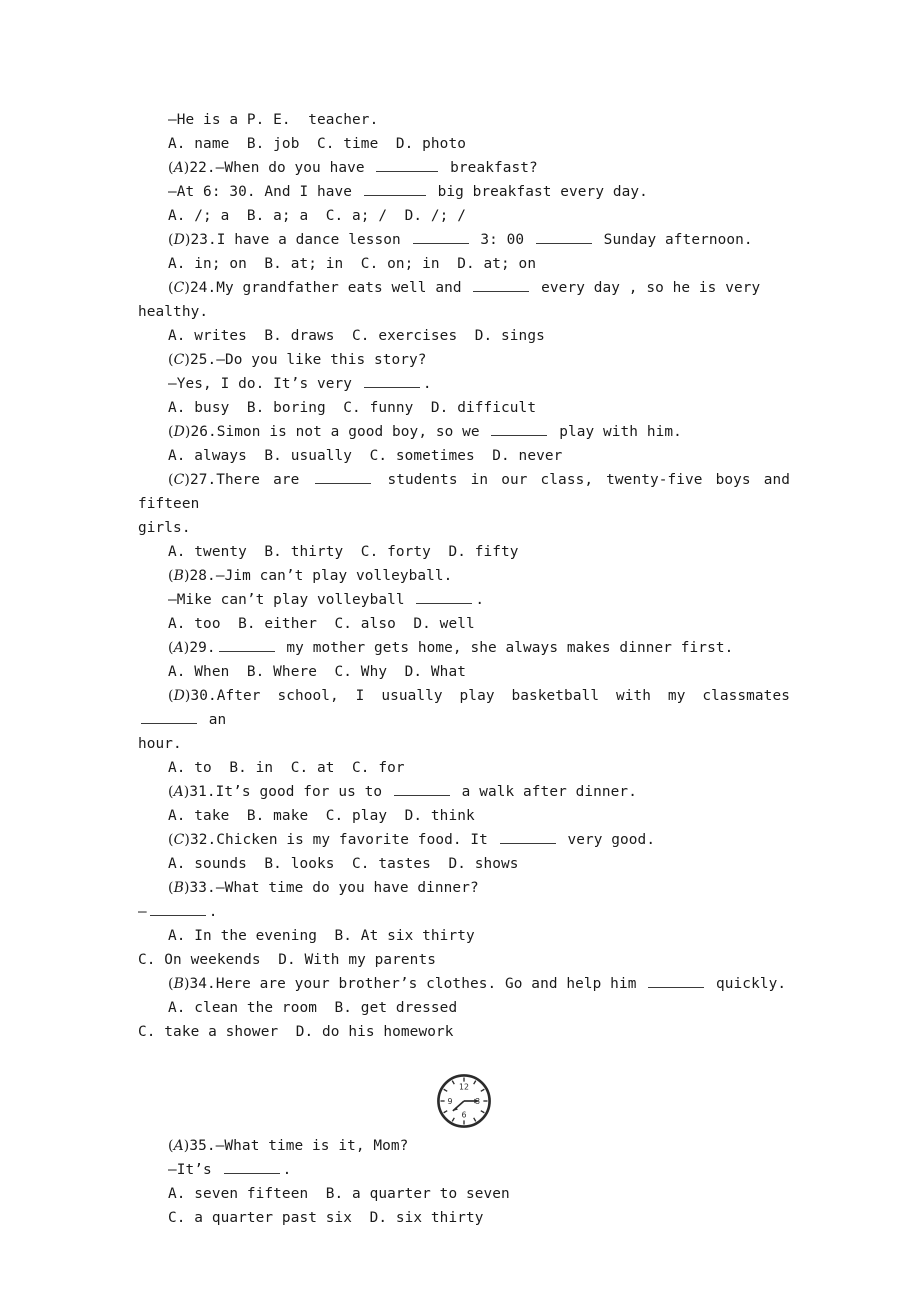 This screenshot has height=1302, width=920. What do you see at coordinates (317, 216) in the screenshot?
I see `question-22-options: A. /; a B. a; a C. a; / D. /; /` at bounding box center [317, 216].